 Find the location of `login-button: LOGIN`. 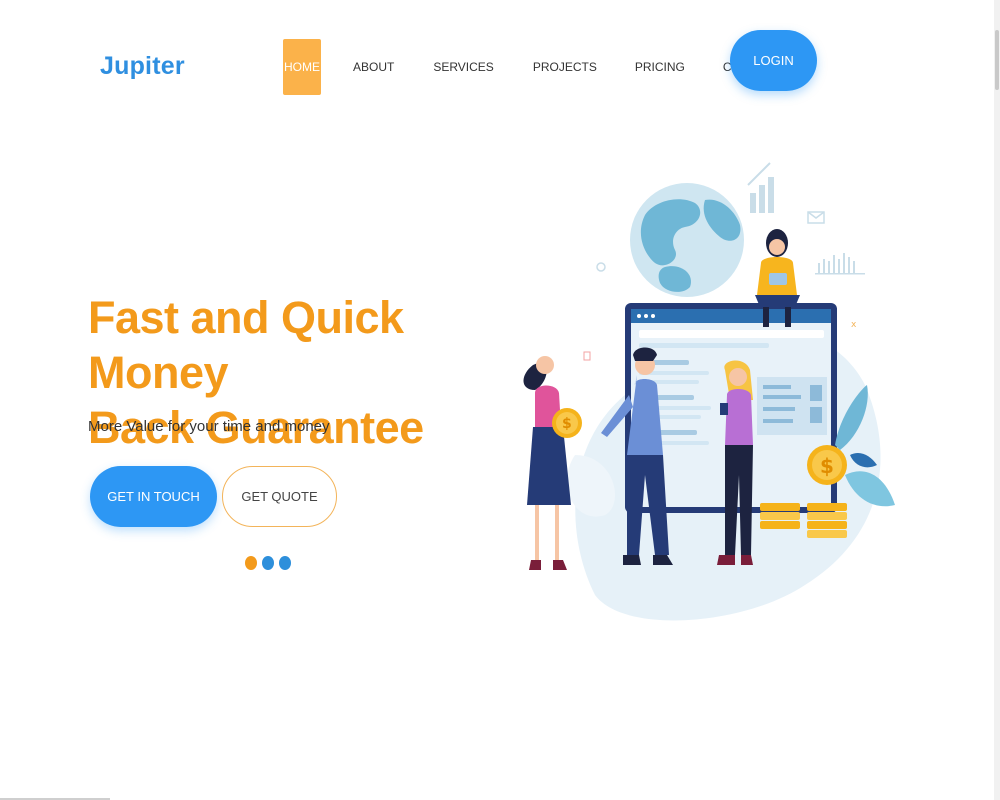

login-button: LOGIN is located at coordinates (773, 60).